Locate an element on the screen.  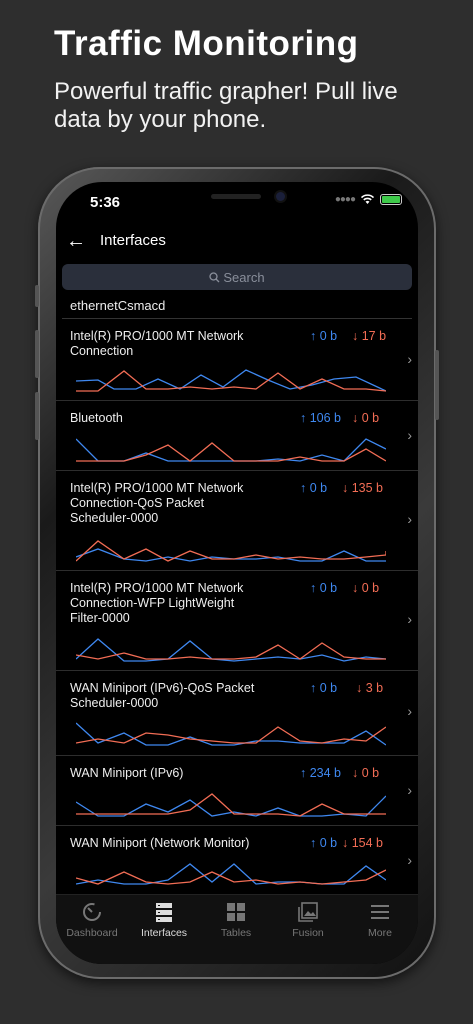
search-icon is located at coordinates (214, 276).